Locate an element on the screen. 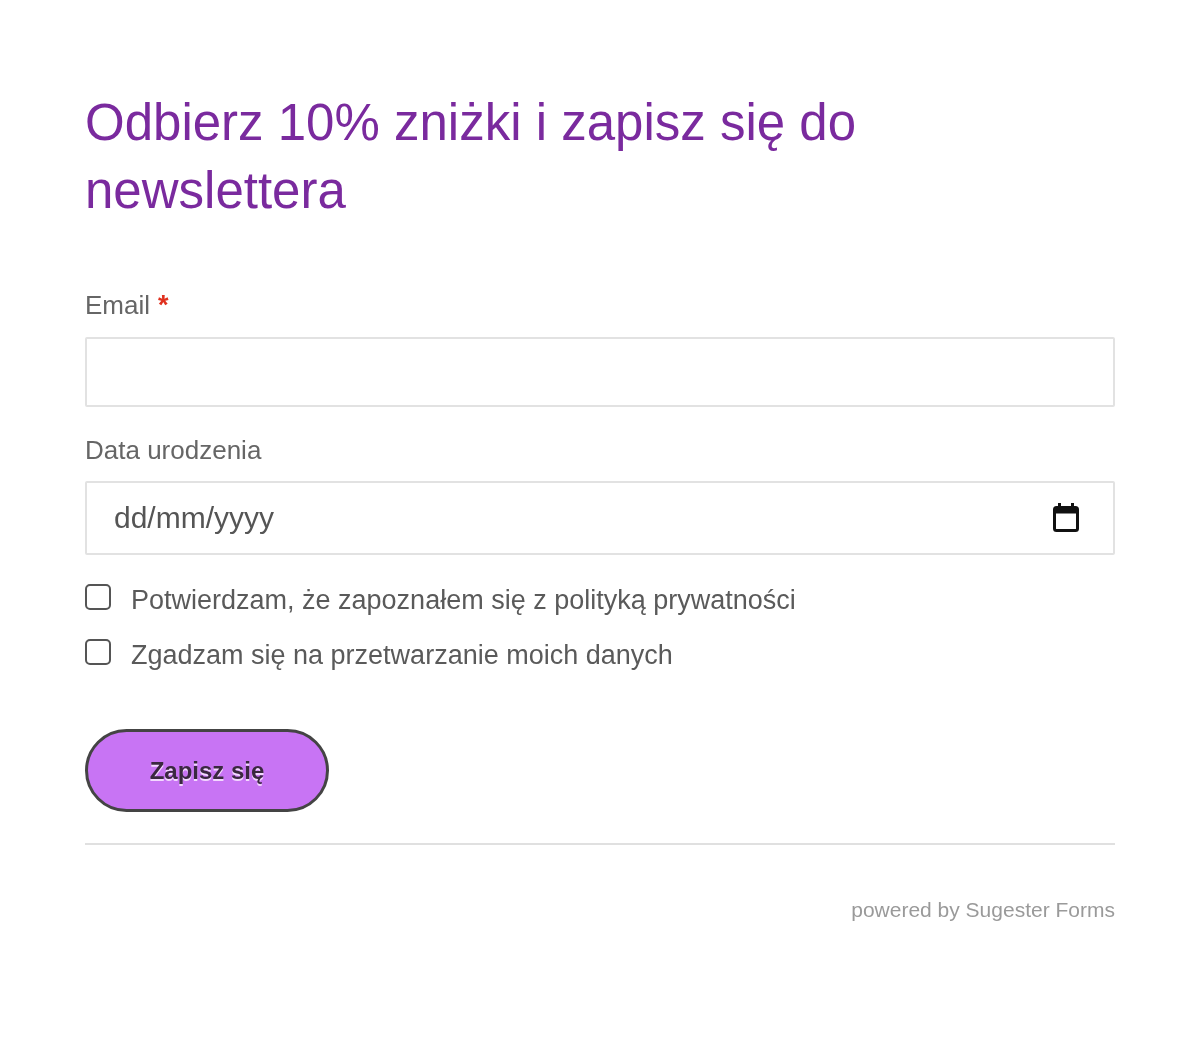 The height and width of the screenshot is (1049, 1200). submit-button: Zapisz się is located at coordinates (207, 770).